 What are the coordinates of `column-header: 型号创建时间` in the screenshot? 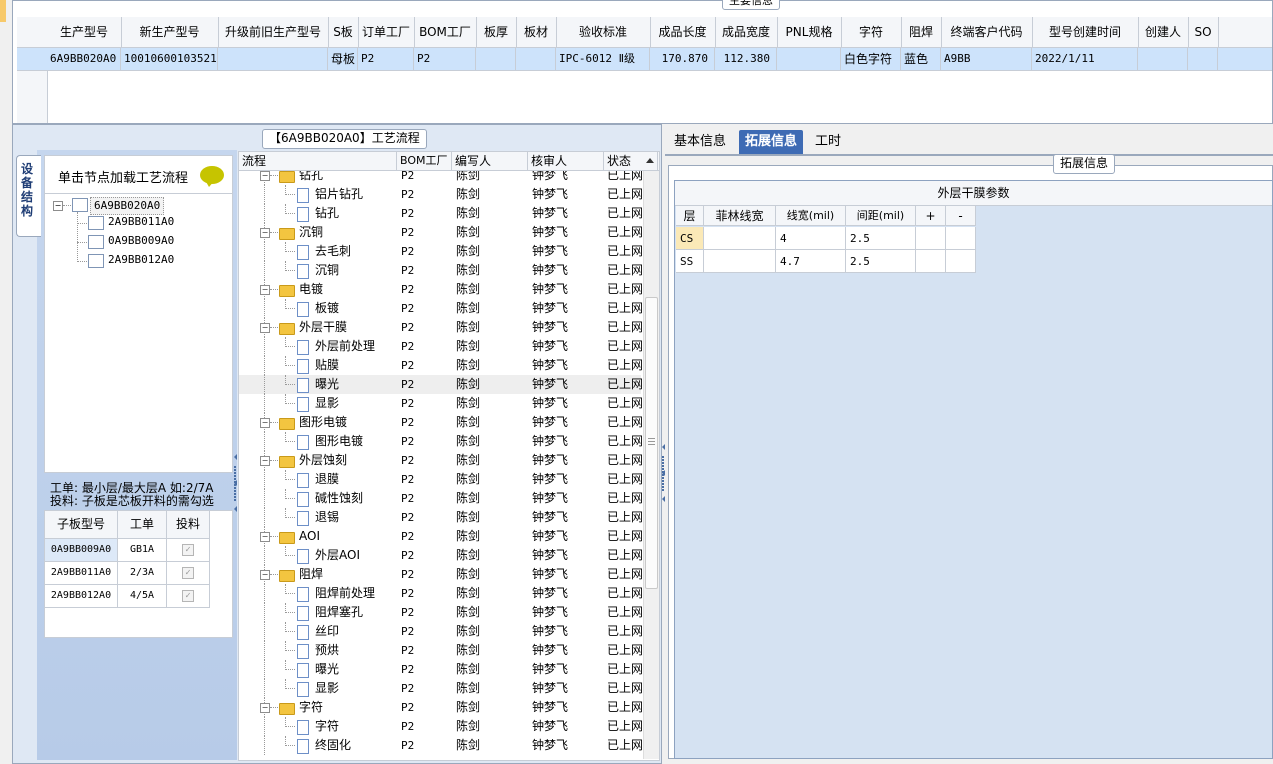 It's located at (1085, 32).